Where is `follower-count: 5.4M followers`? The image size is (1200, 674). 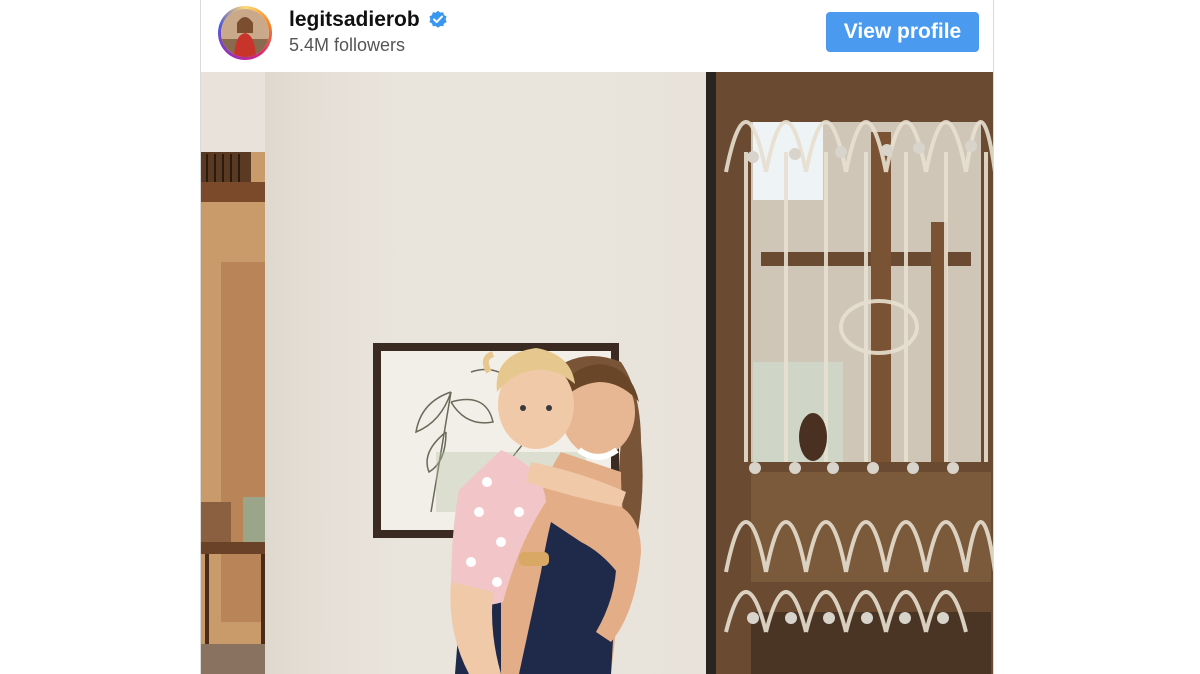 follower-count: 5.4M followers is located at coordinates (347, 45).